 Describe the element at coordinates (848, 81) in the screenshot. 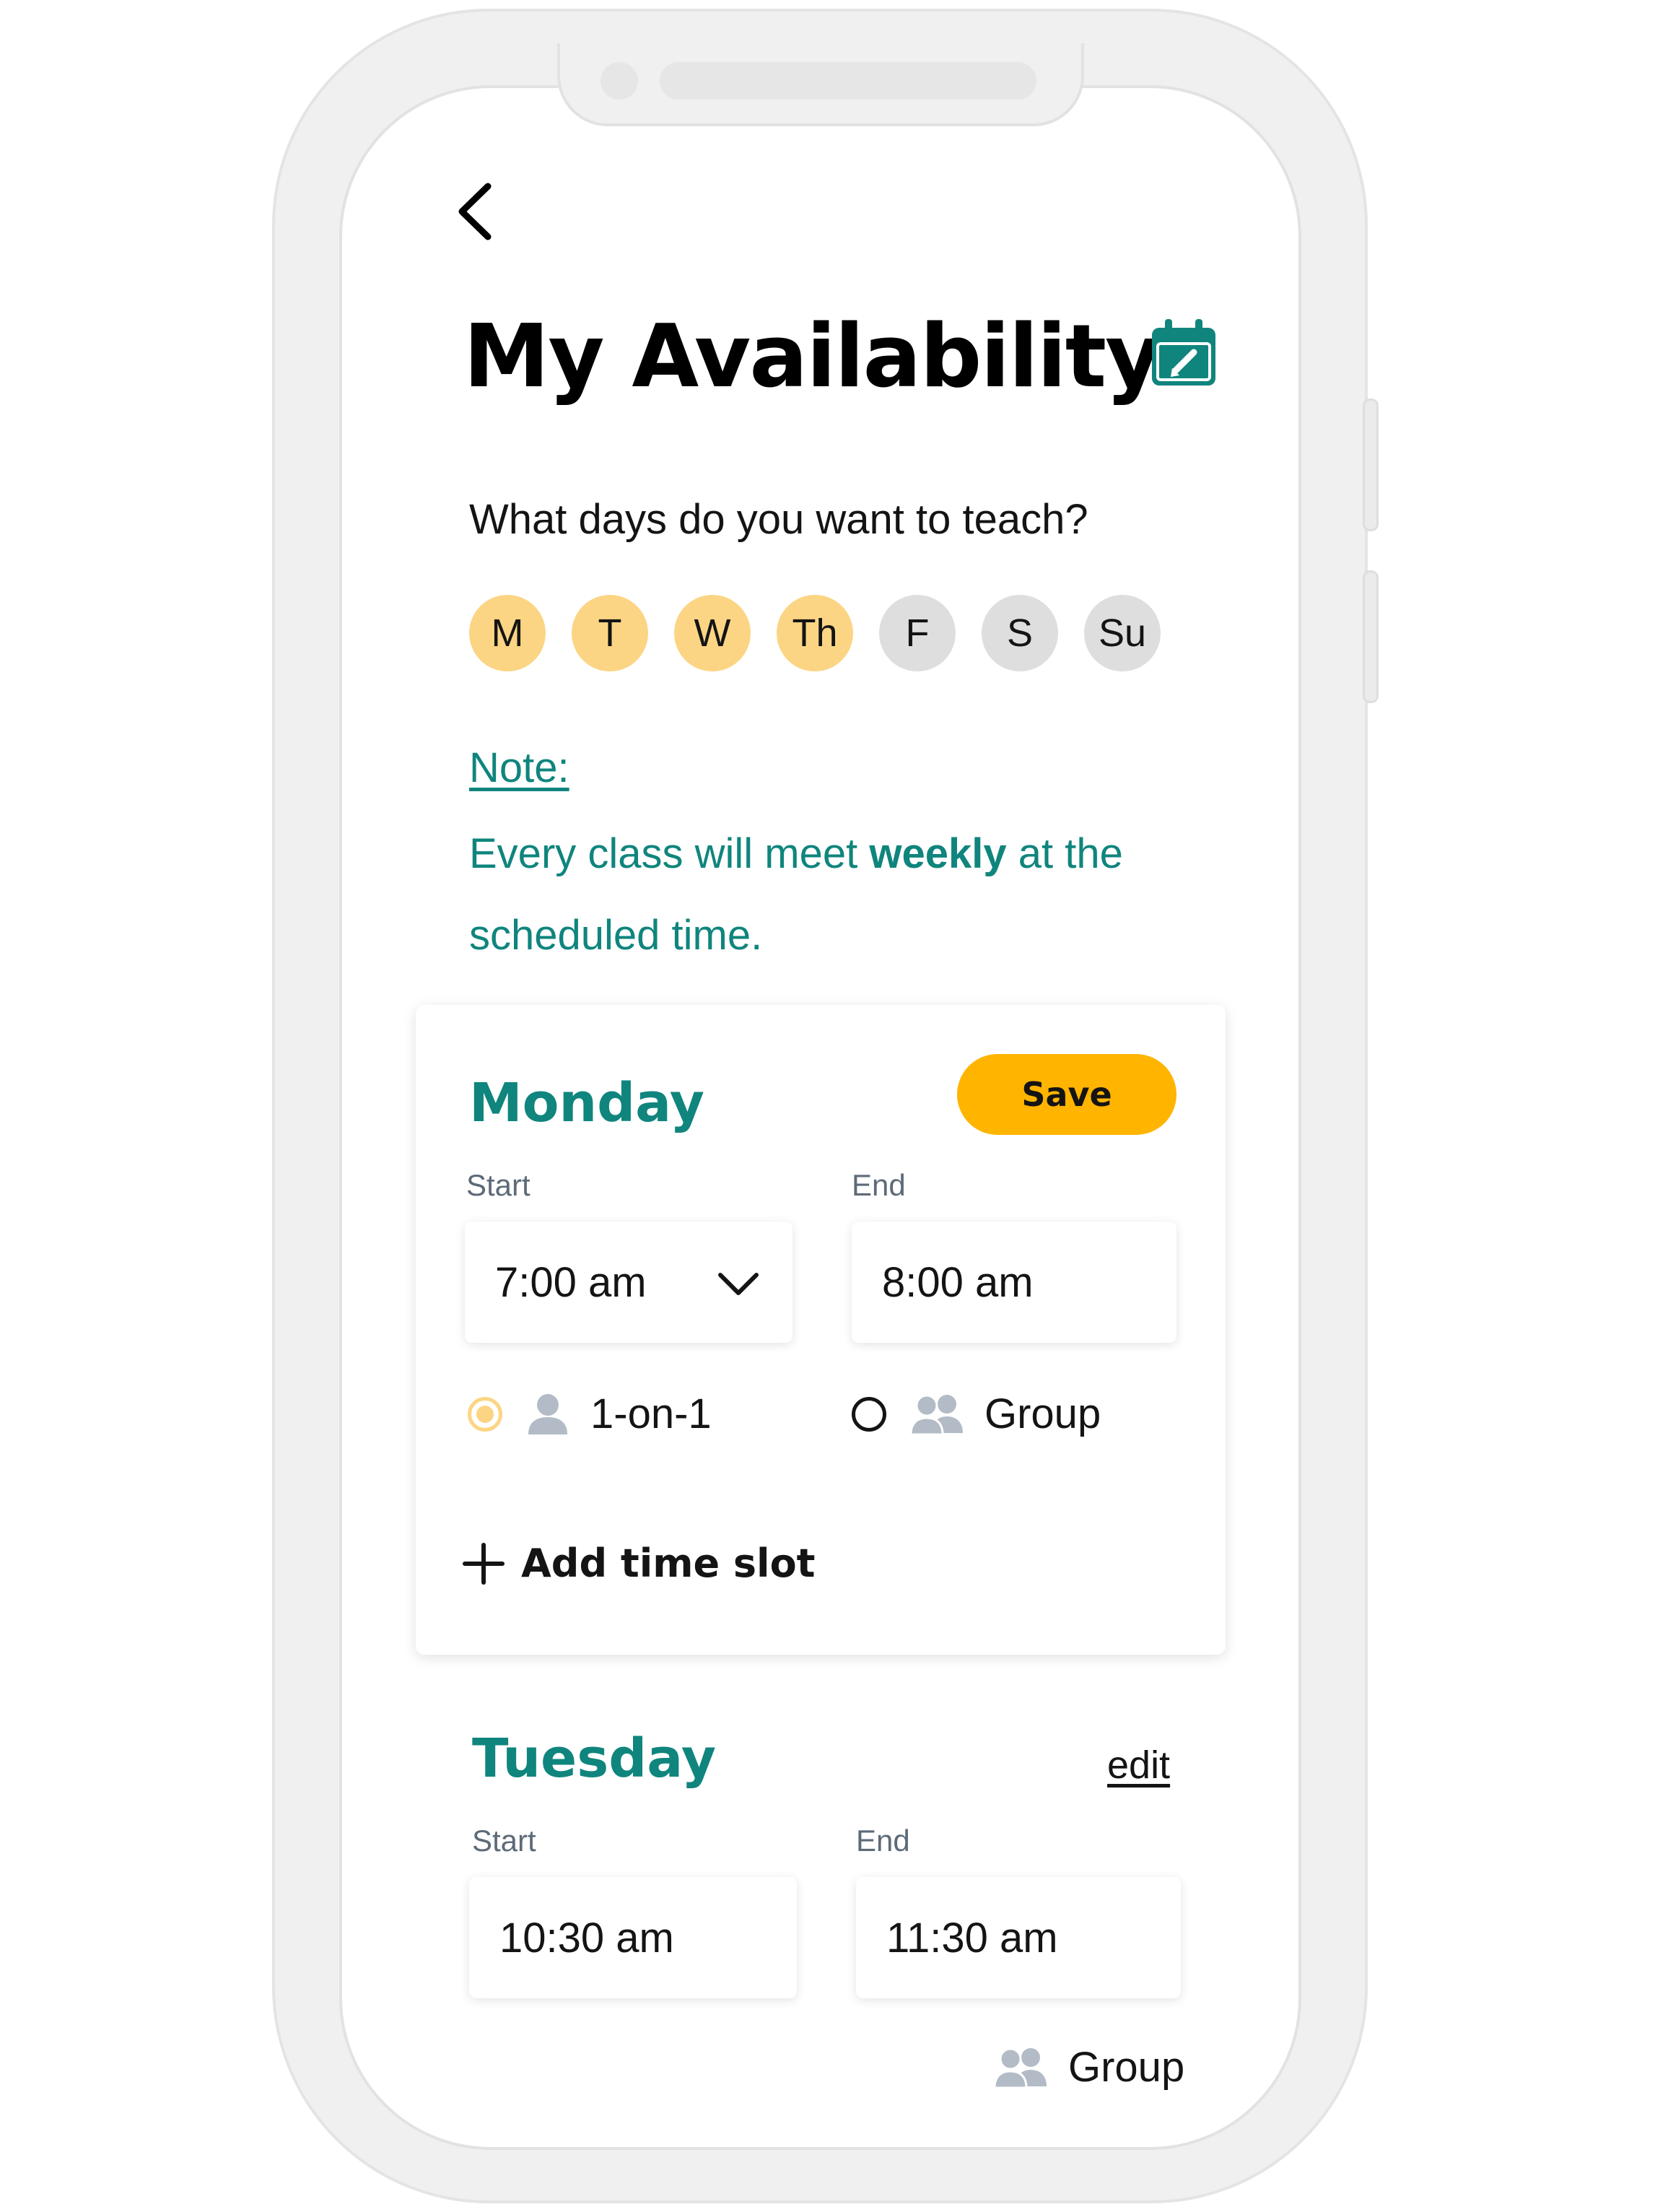

I see `speaker-grille` at that location.